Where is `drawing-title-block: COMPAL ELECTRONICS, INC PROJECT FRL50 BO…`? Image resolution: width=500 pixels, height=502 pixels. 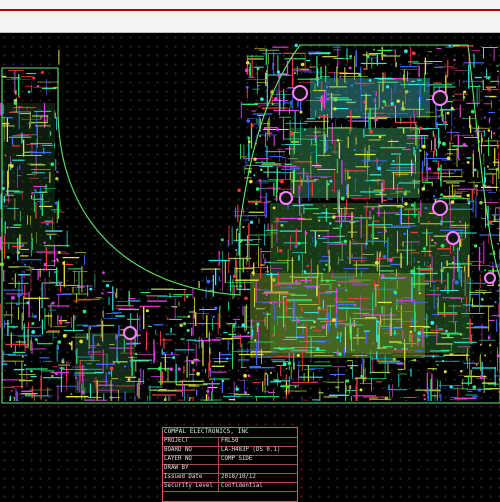 drawing-title-block: COMPAL ELECTRONICS, INC PROJECT FRL50 BO… is located at coordinates (230, 464).